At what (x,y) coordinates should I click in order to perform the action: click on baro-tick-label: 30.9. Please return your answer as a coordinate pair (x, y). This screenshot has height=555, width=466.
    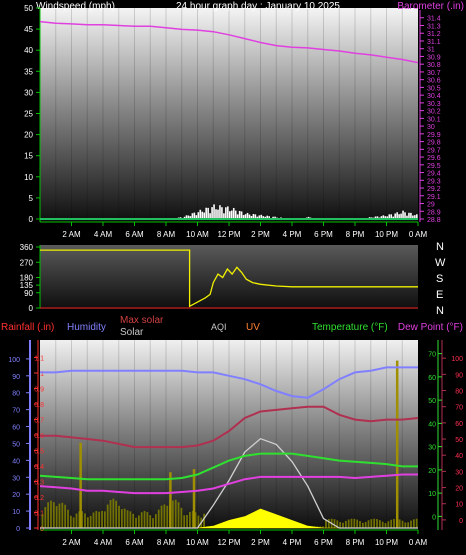
    Looking at the image, I should click on (434, 57).